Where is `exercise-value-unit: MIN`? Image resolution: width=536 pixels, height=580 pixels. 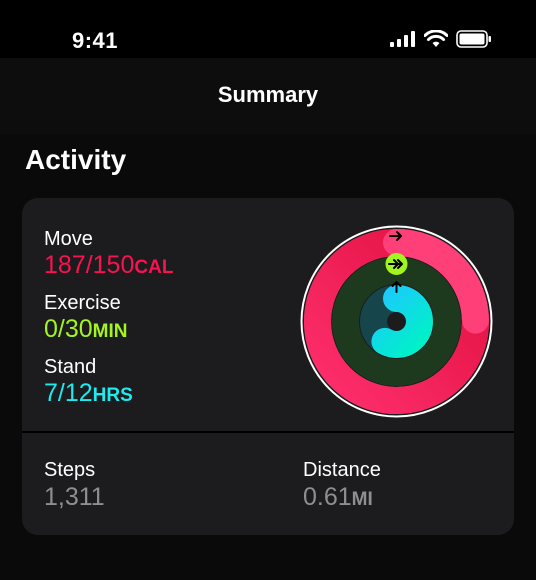 exercise-value-unit: MIN is located at coordinates (110, 331).